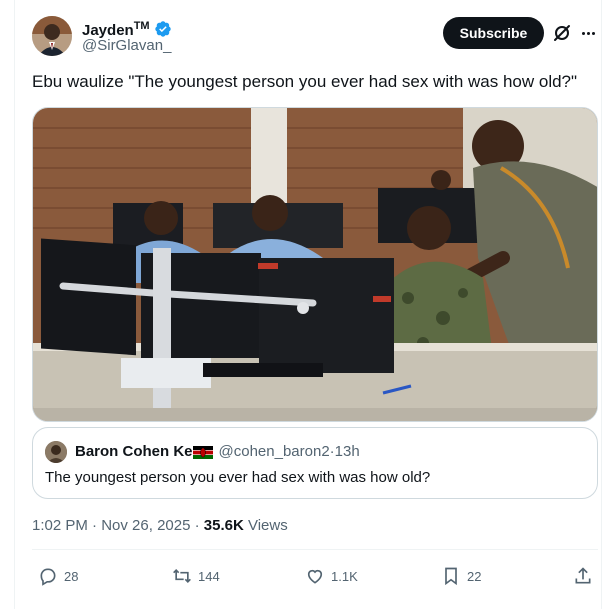  What do you see at coordinates (145, 525) in the screenshot?
I see `tweet-date: Nov 26, 2025` at bounding box center [145, 525].